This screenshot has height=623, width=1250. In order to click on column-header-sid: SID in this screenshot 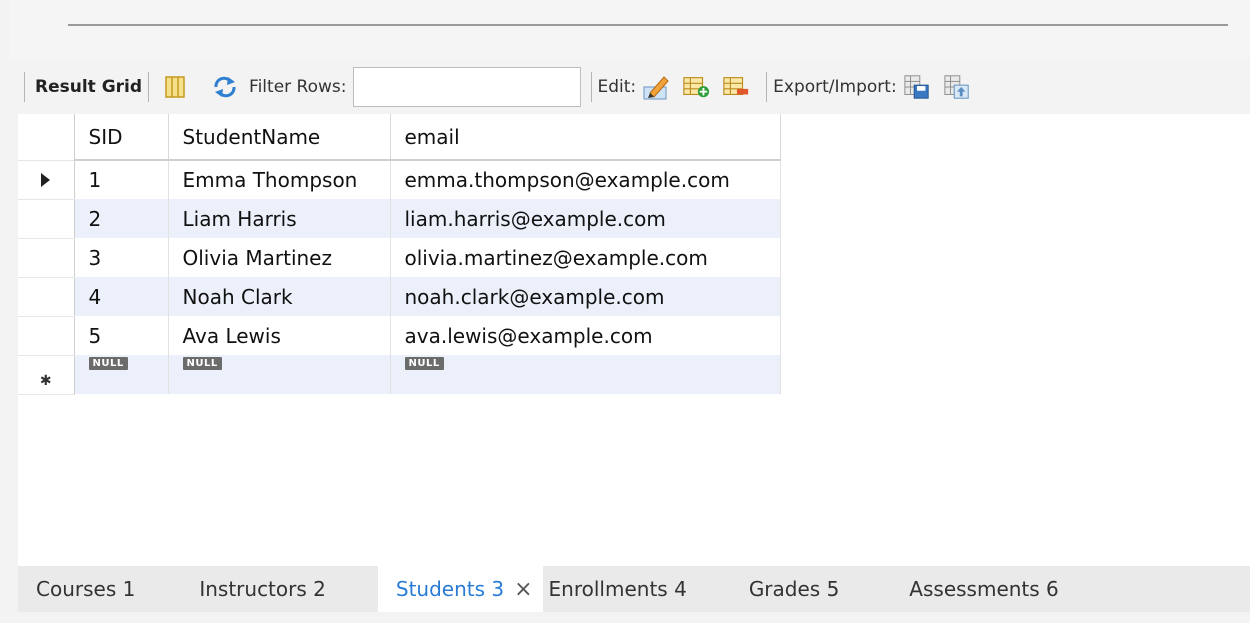, I will do `click(121, 137)`.